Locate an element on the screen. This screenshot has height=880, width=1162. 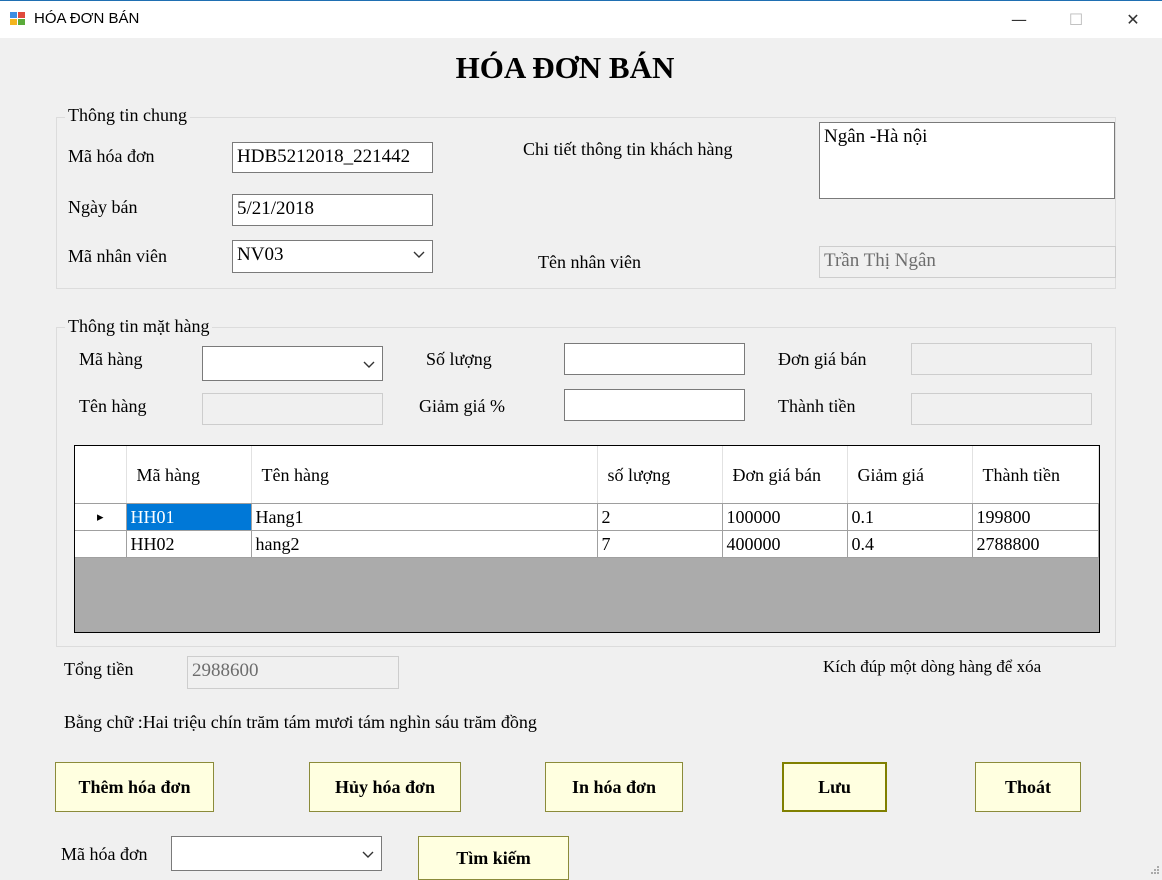
app-icon is located at coordinates (17, 18).